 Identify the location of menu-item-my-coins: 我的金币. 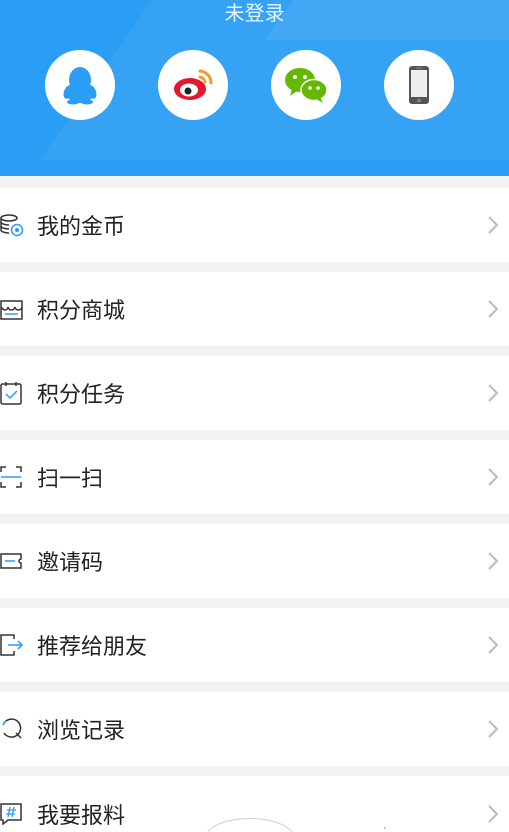
(254, 225).